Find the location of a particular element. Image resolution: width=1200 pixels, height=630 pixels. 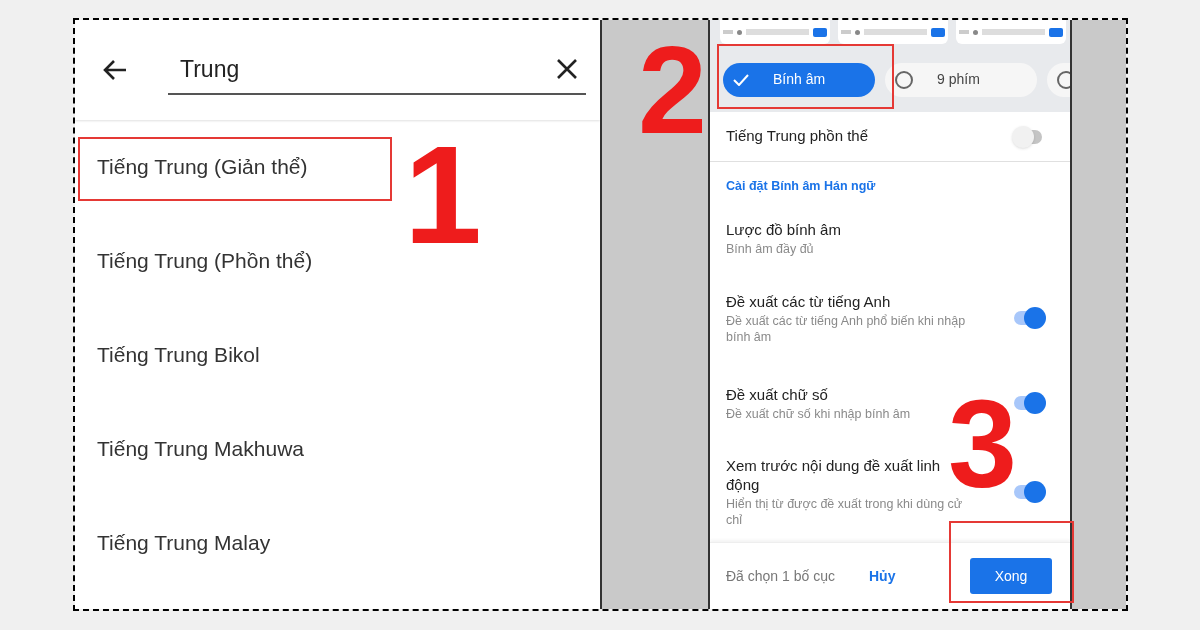

done-button: Xong is located at coordinates (1011, 576).